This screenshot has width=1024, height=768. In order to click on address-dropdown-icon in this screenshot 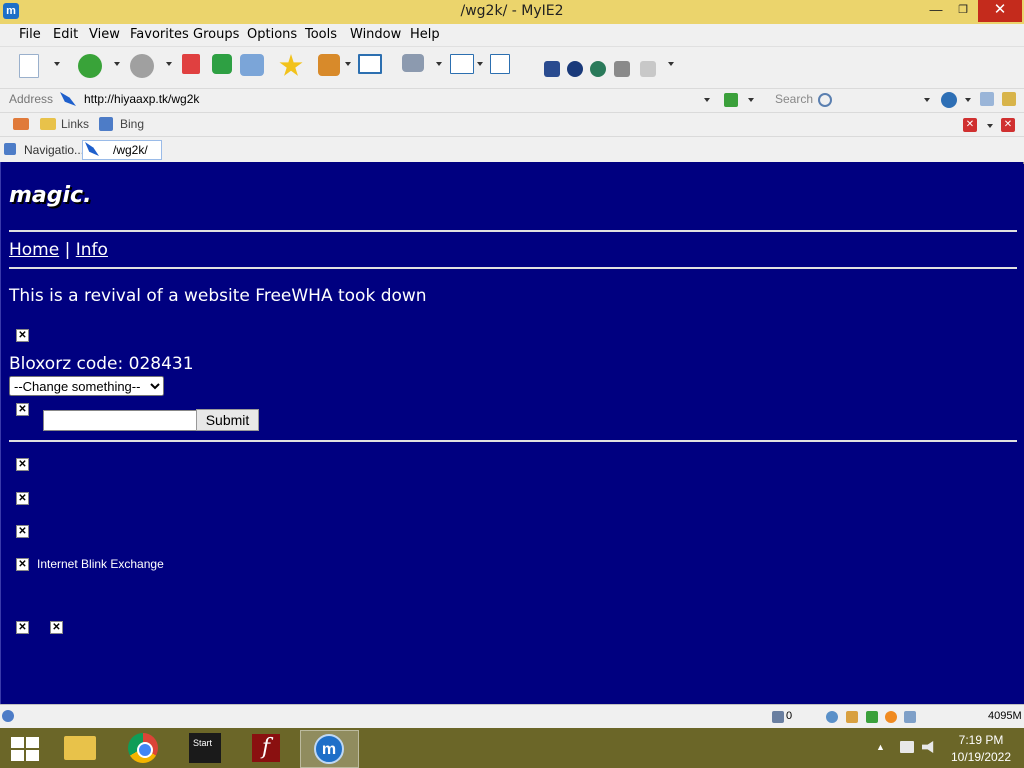, I will do `click(707, 100)`.